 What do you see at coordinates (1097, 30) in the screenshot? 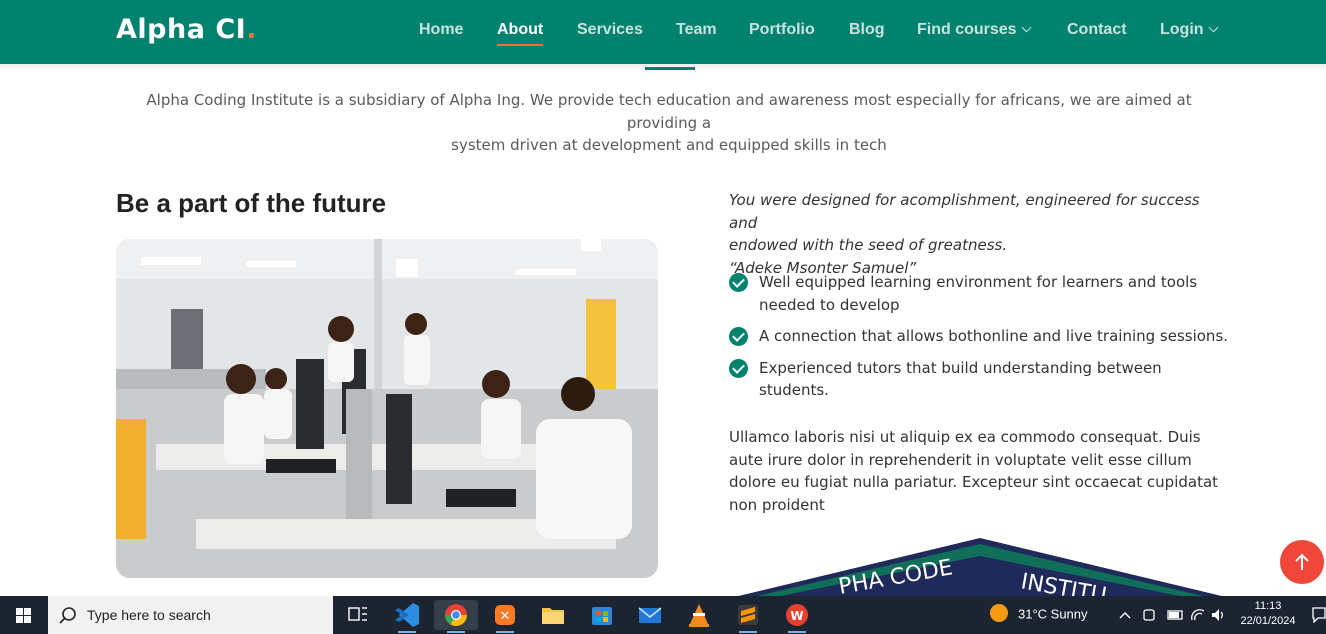
I see `nav-contact: Contact` at bounding box center [1097, 30].